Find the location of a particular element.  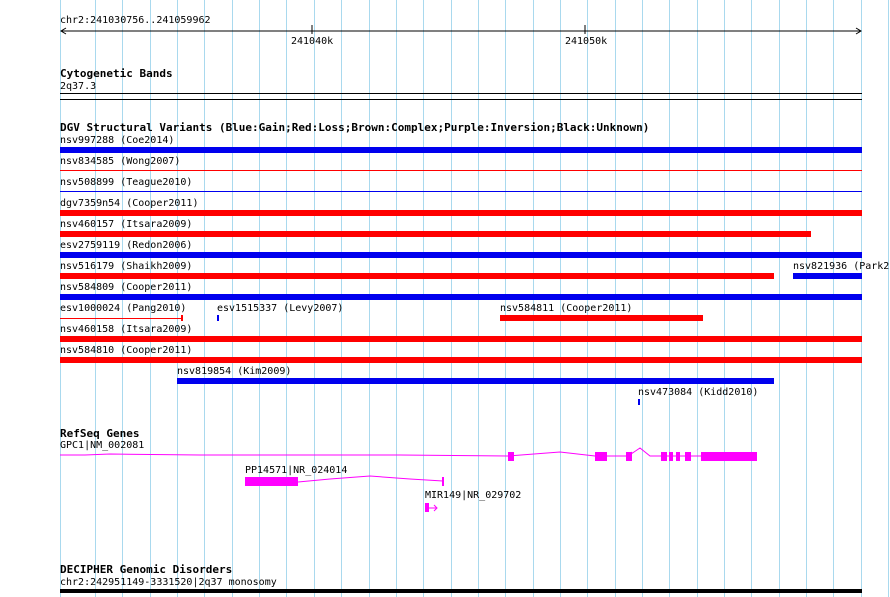

track-title-decipher: DECIPHER Genomic Disorders is located at coordinates (146, 570).